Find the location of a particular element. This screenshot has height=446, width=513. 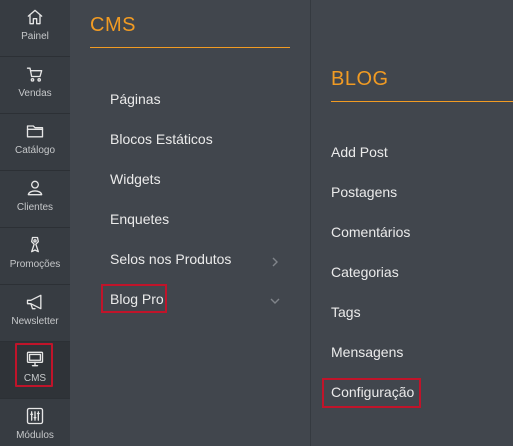

nav-item-newsletter: Newsletter is located at coordinates (35, 313).